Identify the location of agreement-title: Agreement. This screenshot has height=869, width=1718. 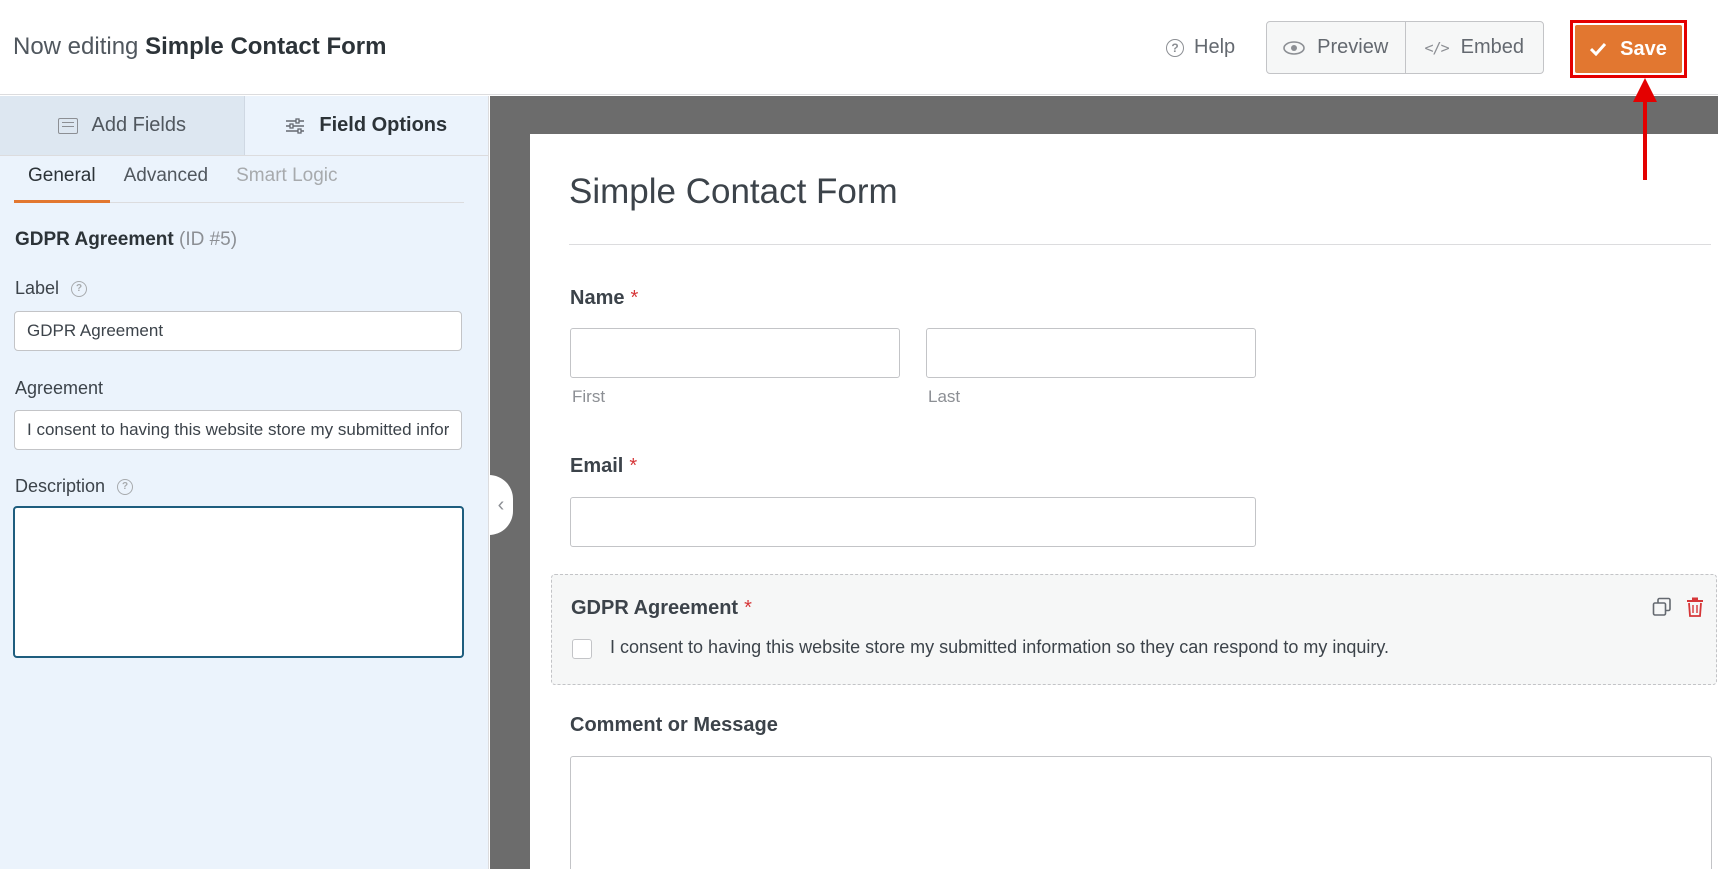
(59, 388).